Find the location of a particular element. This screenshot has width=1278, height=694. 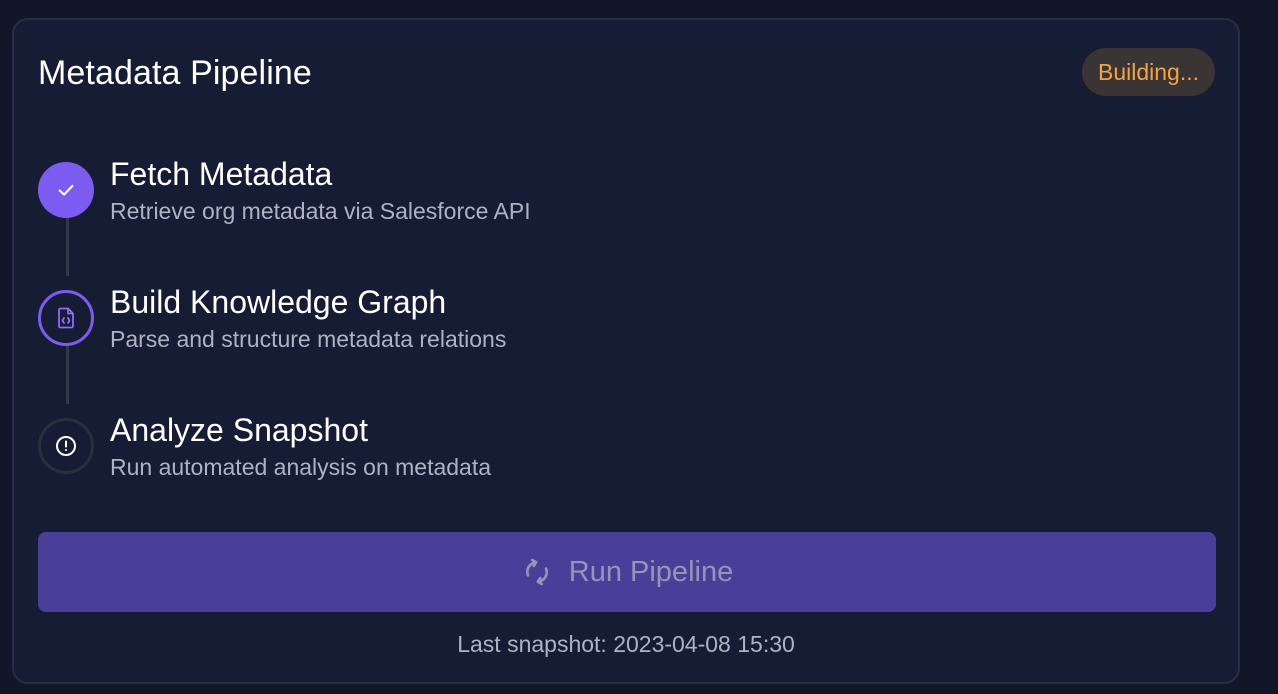

last-snapshot-text: Last snapshot: 2023-04-08 15:30 is located at coordinates (626, 644).